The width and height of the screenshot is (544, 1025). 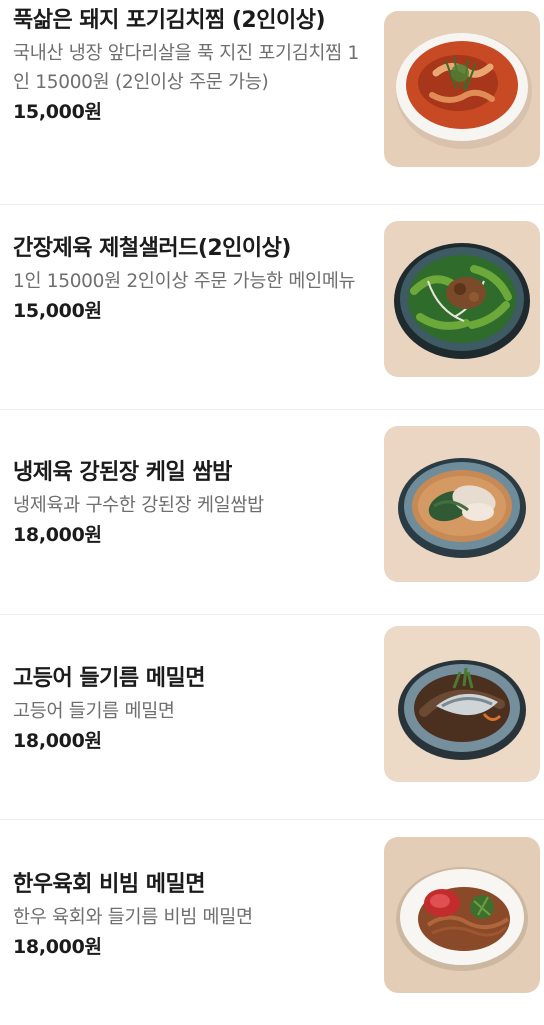 What do you see at coordinates (138, 505) in the screenshot?
I see `menu-item-description: 냉제육과 구수한 강된장 케일쌈밥` at bounding box center [138, 505].